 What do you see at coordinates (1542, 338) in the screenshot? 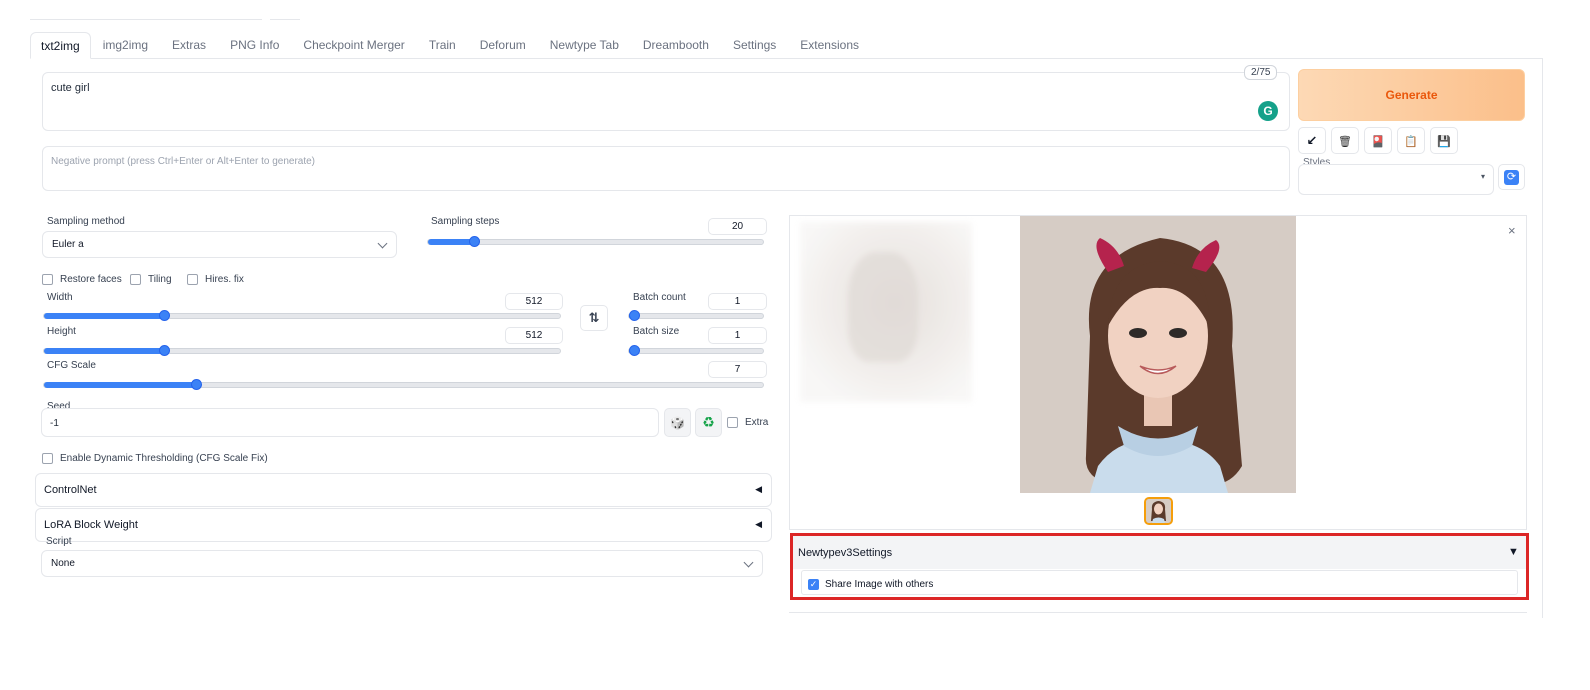
I see `panel-right-border` at bounding box center [1542, 338].